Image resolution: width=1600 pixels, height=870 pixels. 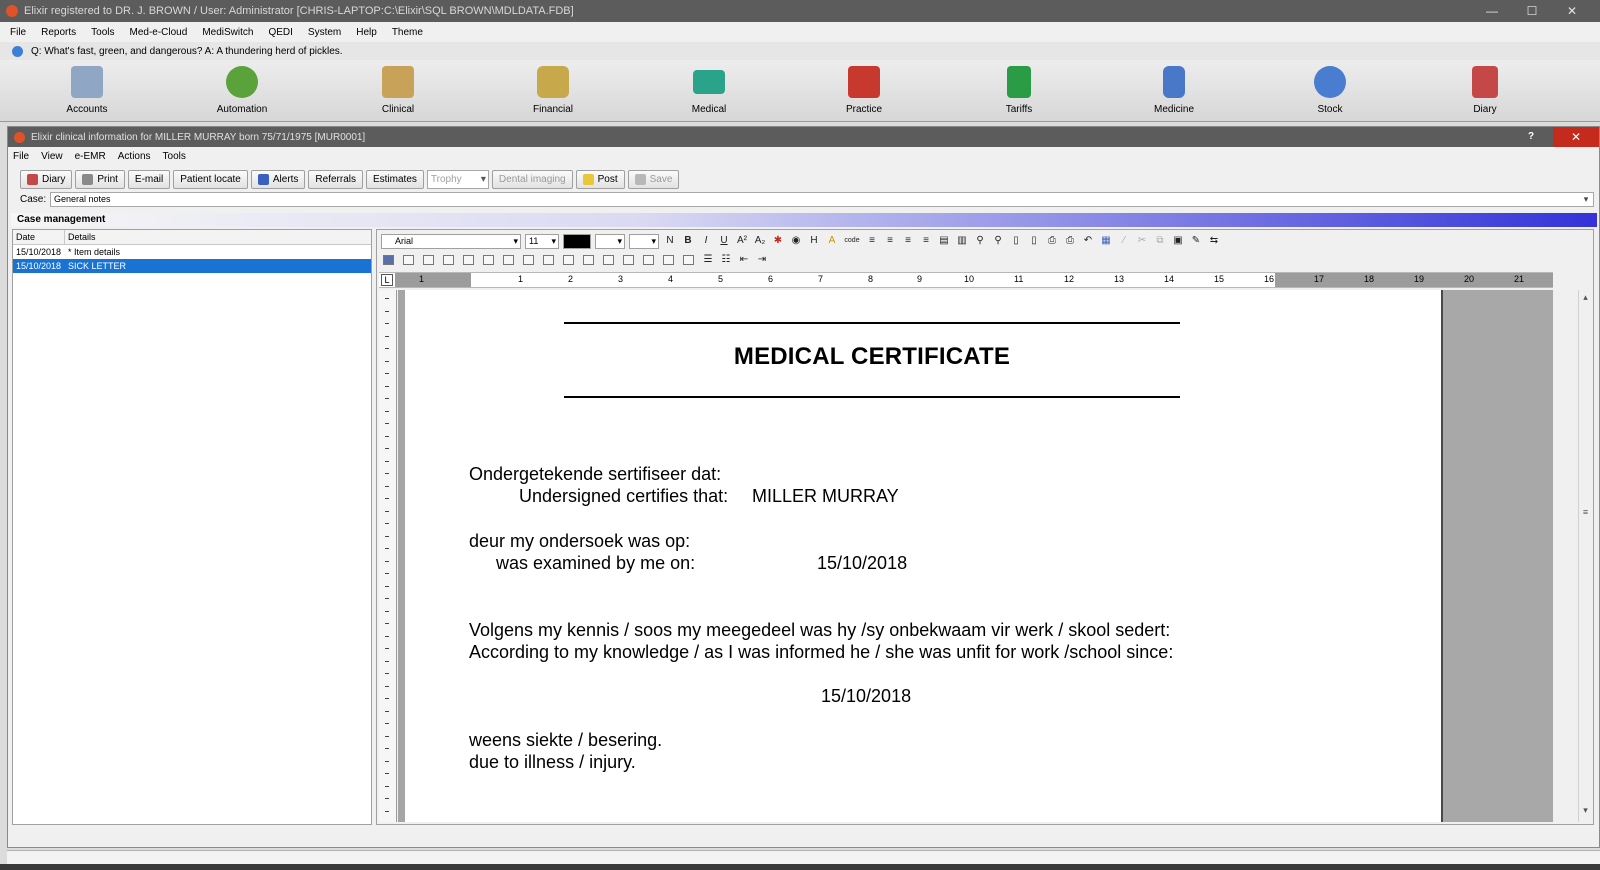 I want to click on delete-column-icon, so click(x=528, y=260).